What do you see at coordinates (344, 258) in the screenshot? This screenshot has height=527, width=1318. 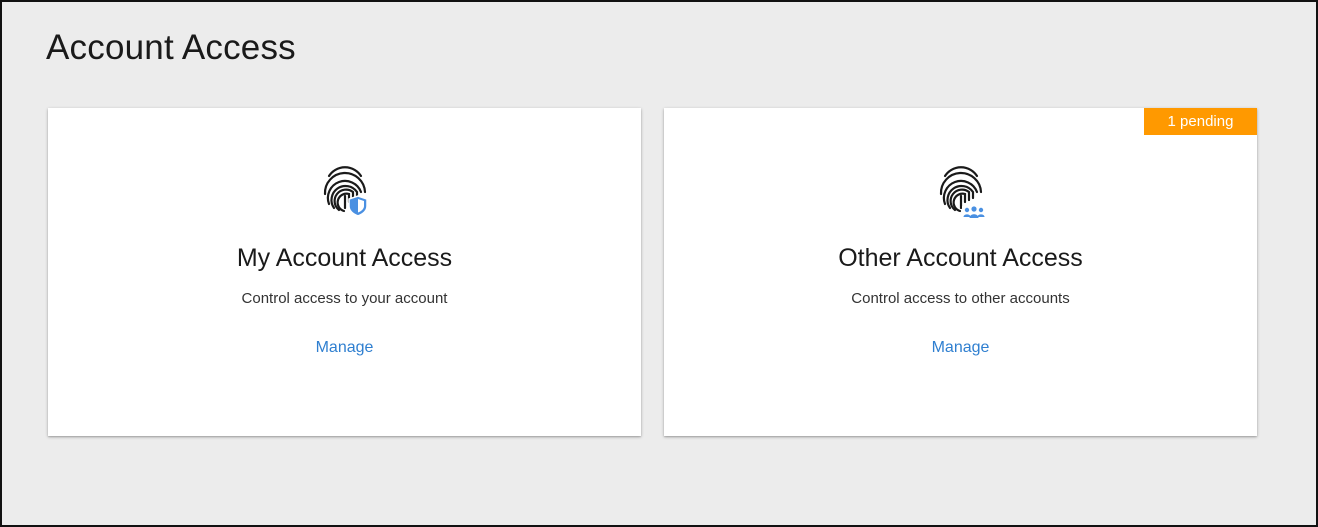 I see `card-title: My Account Access` at bounding box center [344, 258].